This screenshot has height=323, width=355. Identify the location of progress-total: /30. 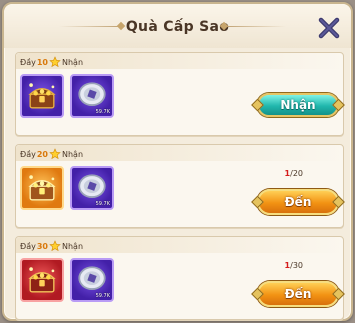
(296, 265).